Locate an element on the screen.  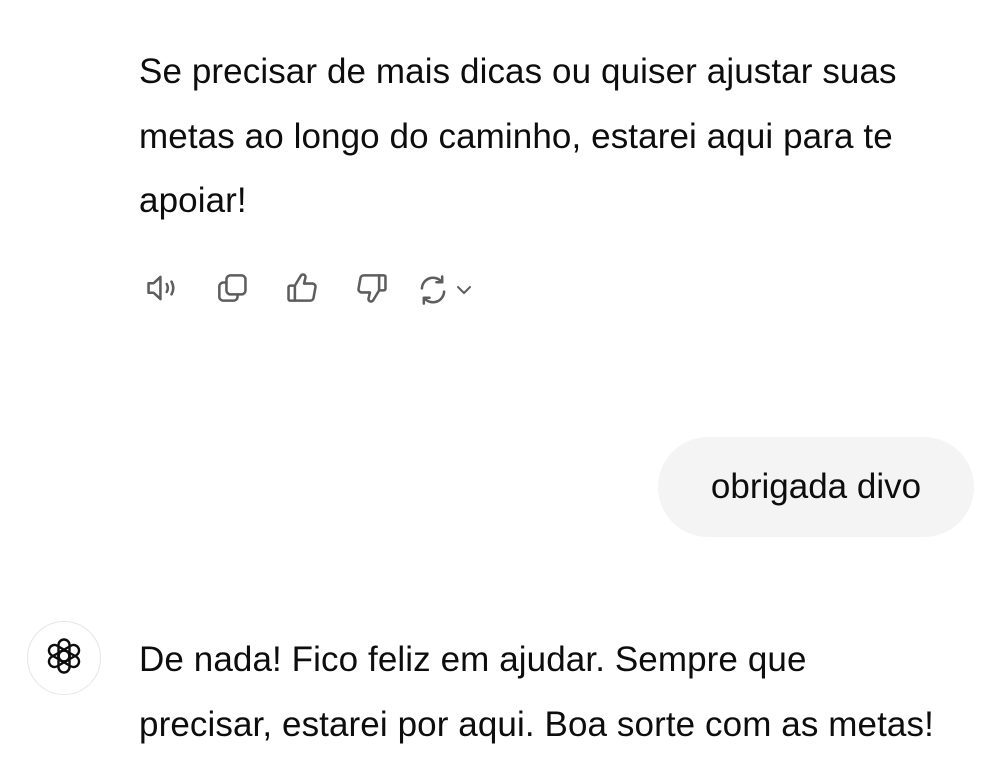
speaker-icon is located at coordinates (162, 290).